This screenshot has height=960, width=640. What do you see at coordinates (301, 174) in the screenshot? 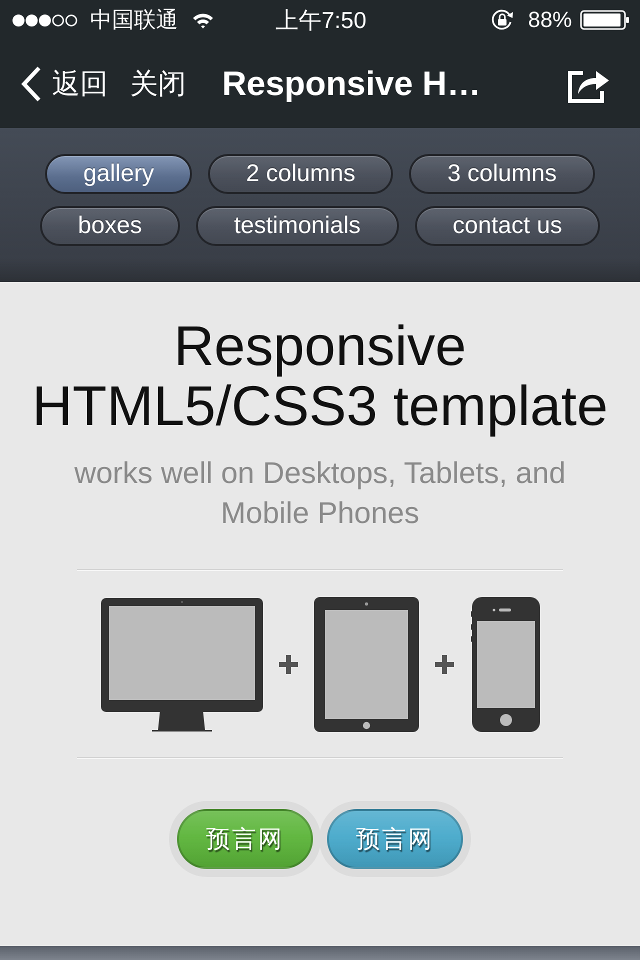
I see `menu-tab: 2 columns` at bounding box center [301, 174].